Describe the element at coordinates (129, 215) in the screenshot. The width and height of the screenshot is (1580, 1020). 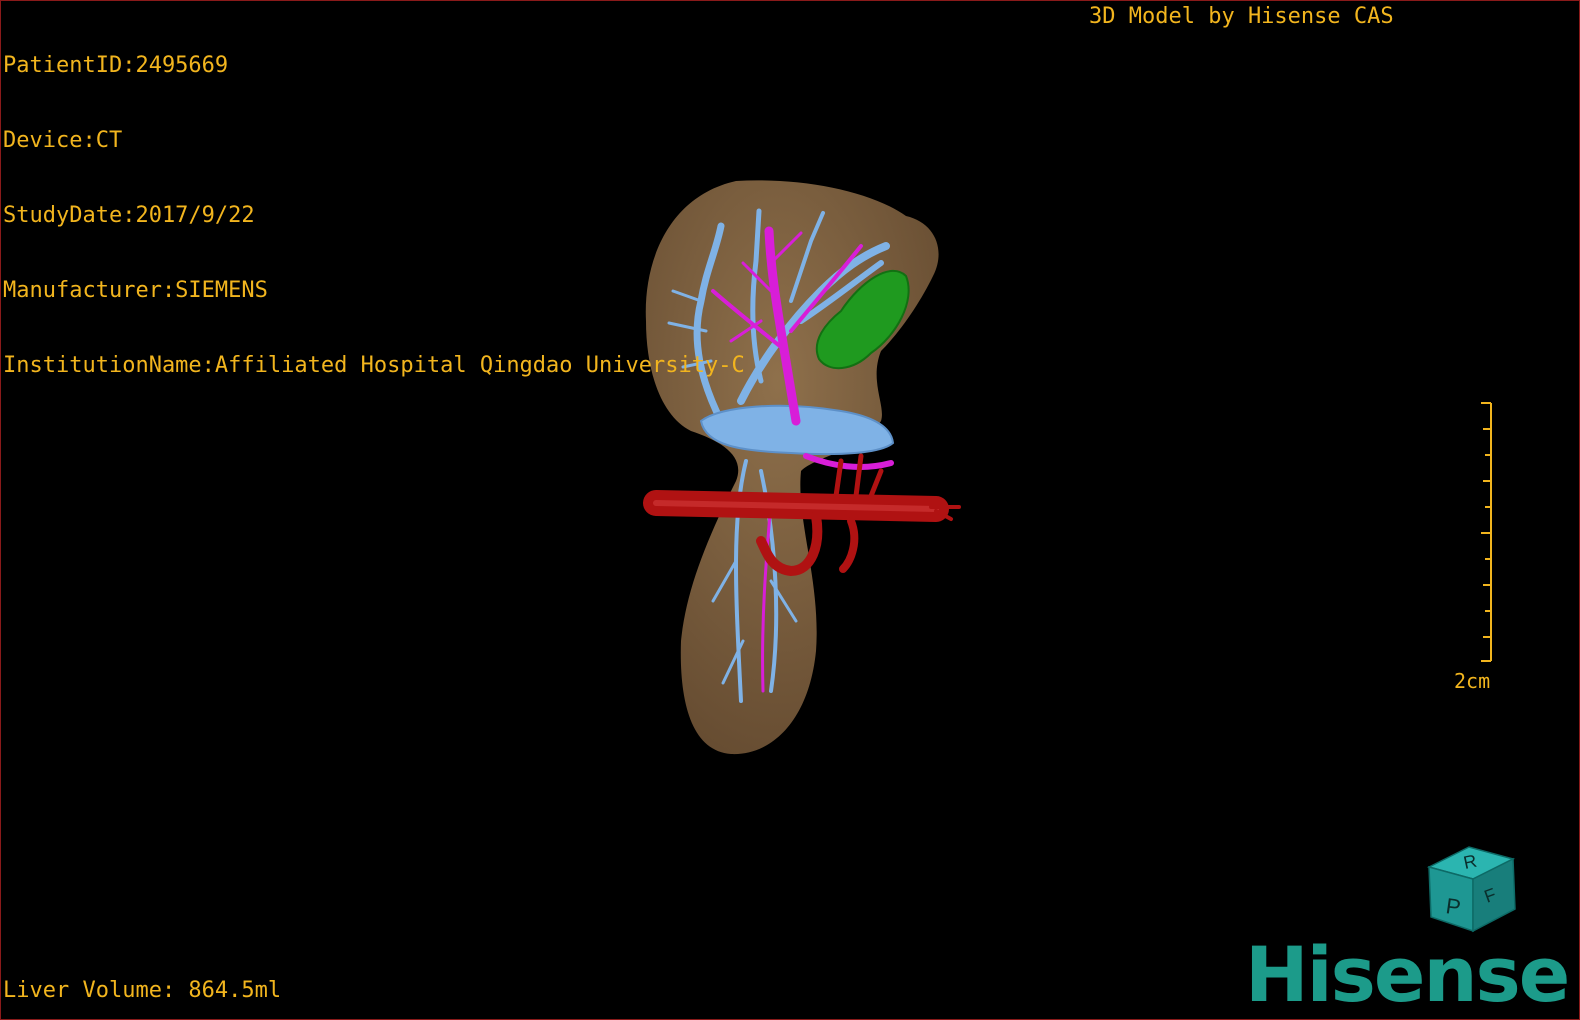
I see `study-date-label: StudyDate:2017/9/22` at that location.